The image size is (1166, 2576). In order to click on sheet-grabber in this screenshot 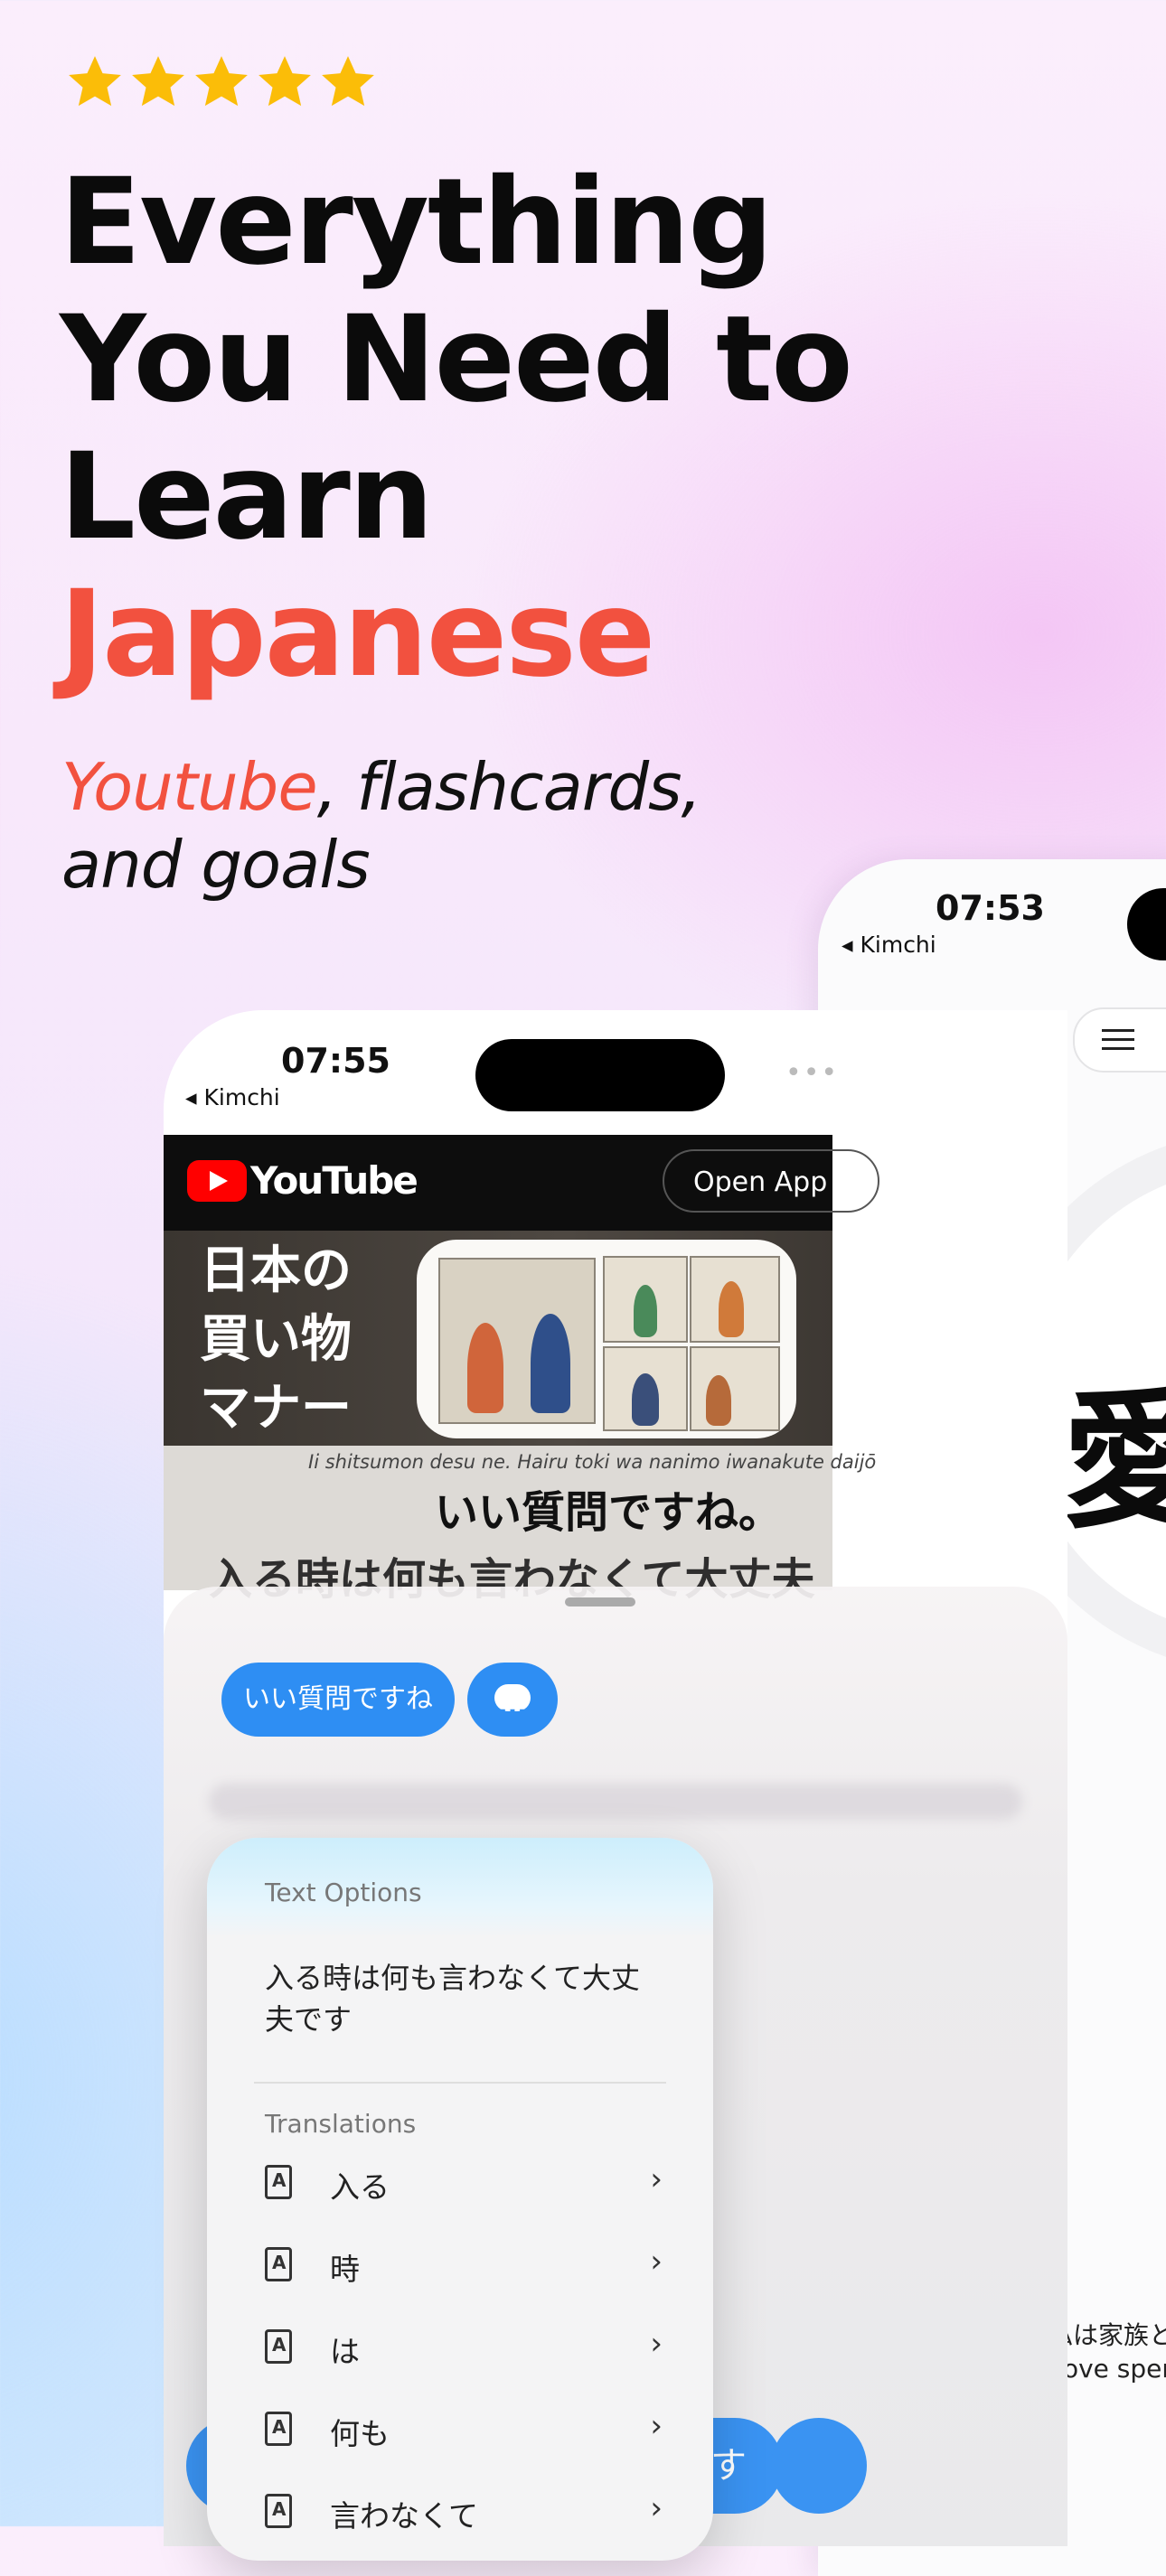, I will do `click(600, 1601)`.